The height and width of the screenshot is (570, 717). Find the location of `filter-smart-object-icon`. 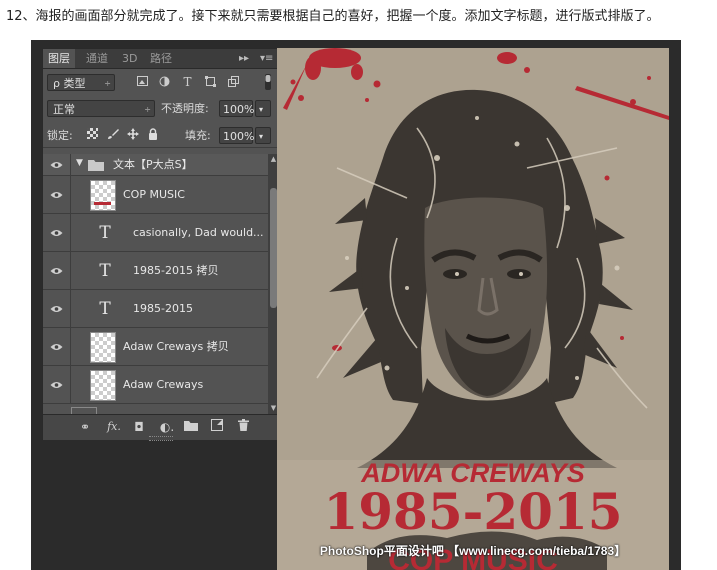

filter-smart-object-icon is located at coordinates (233, 83).